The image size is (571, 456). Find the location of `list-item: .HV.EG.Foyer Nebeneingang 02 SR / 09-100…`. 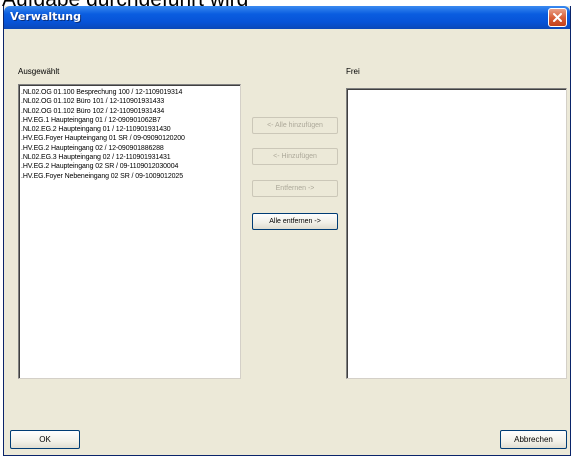

list-item: .HV.EG.Foyer Nebeneingang 02 SR / 09-100… is located at coordinates (129, 176).